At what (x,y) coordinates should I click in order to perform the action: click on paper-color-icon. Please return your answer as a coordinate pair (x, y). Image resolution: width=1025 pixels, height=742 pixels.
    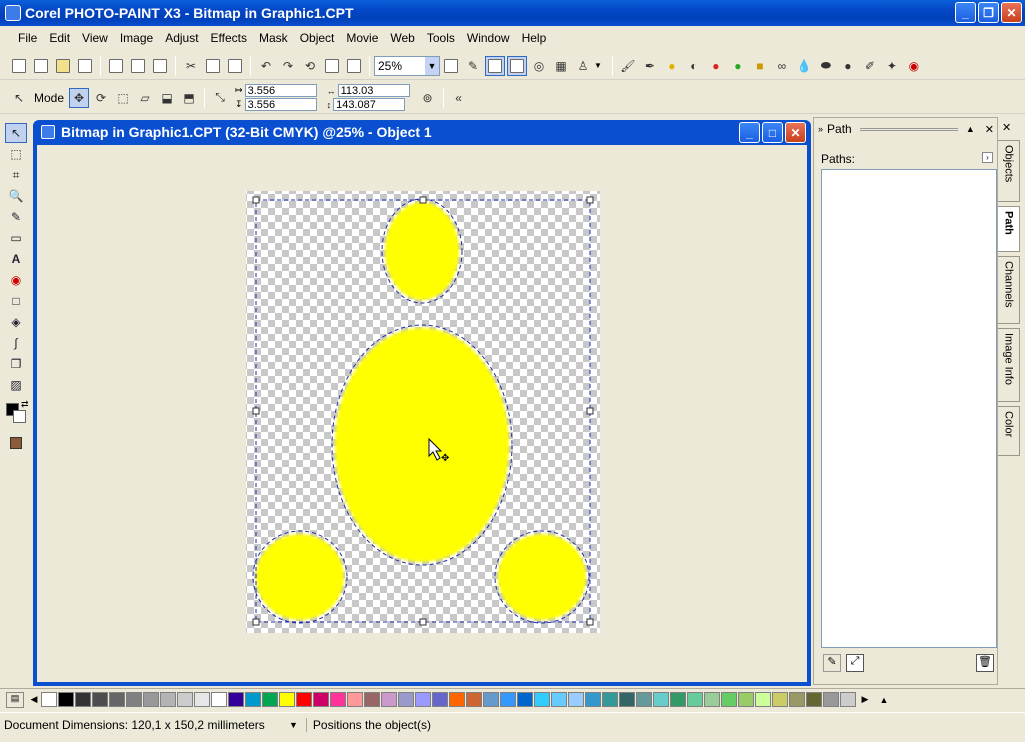
    Looking at the image, I should click on (16, 443).